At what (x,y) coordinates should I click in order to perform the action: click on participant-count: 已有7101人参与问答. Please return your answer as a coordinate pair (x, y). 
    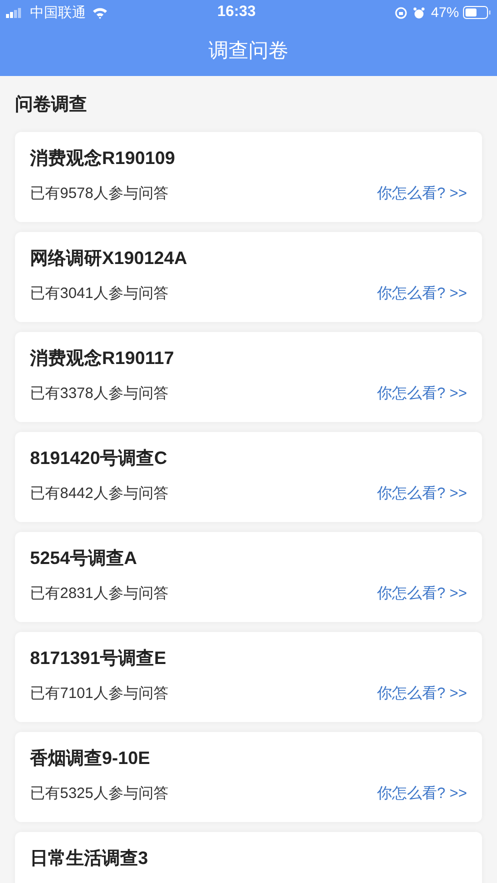
    Looking at the image, I should click on (99, 694).